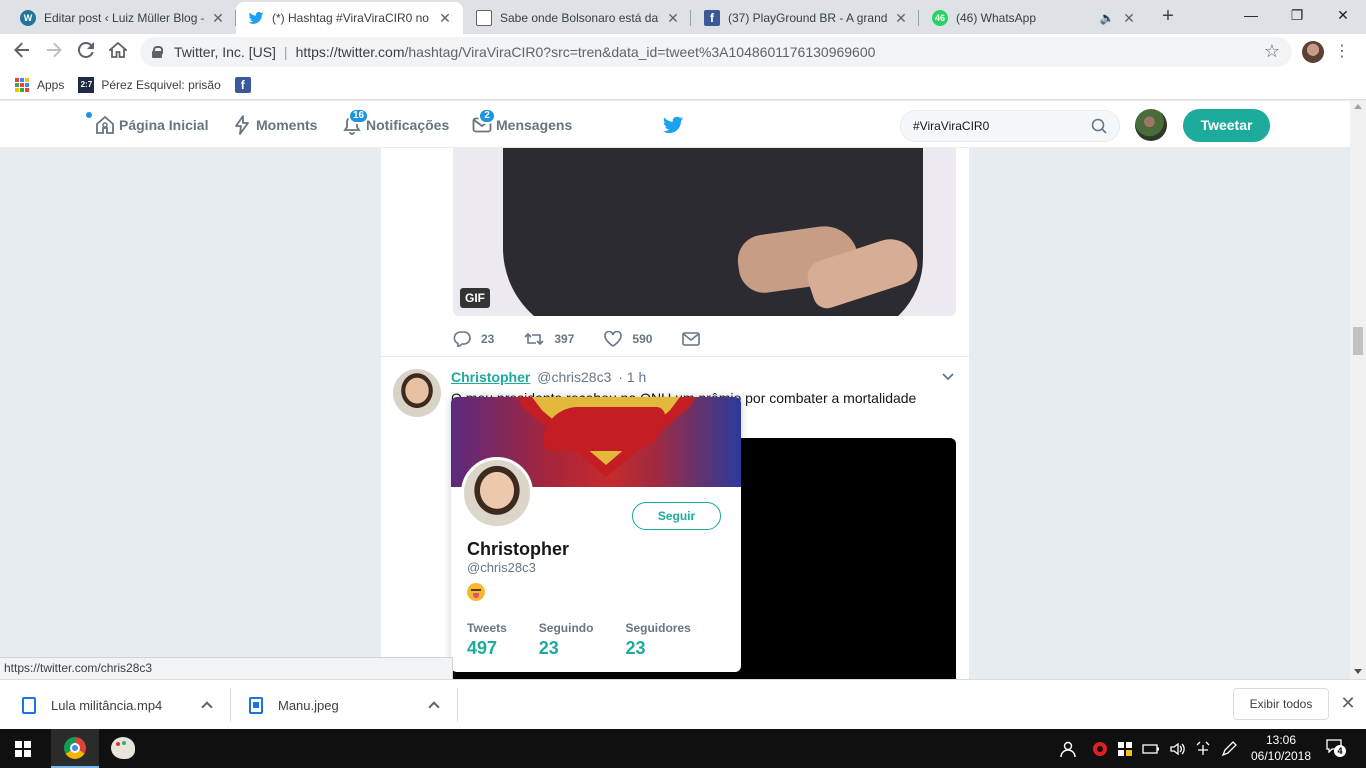 The width and height of the screenshot is (1366, 768). I want to click on close-window-button: ✕, so click(1343, 15).